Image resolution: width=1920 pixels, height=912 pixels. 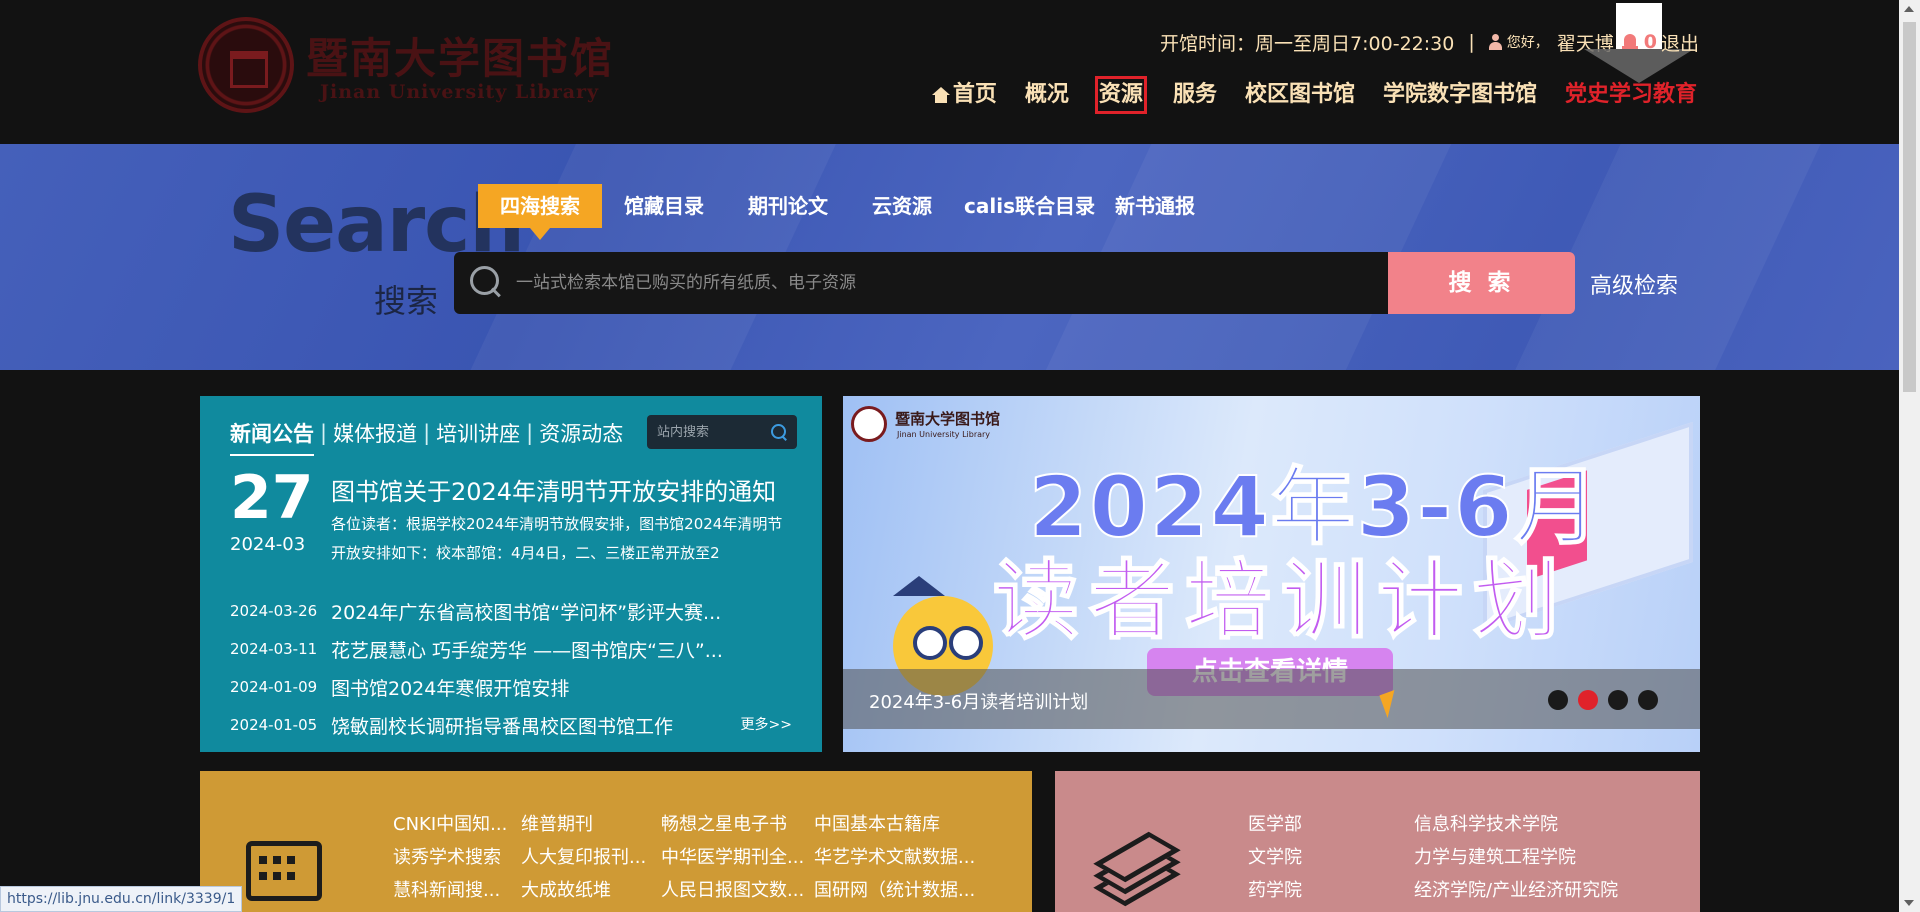 I want to click on site-search-input, so click(x=712, y=432).